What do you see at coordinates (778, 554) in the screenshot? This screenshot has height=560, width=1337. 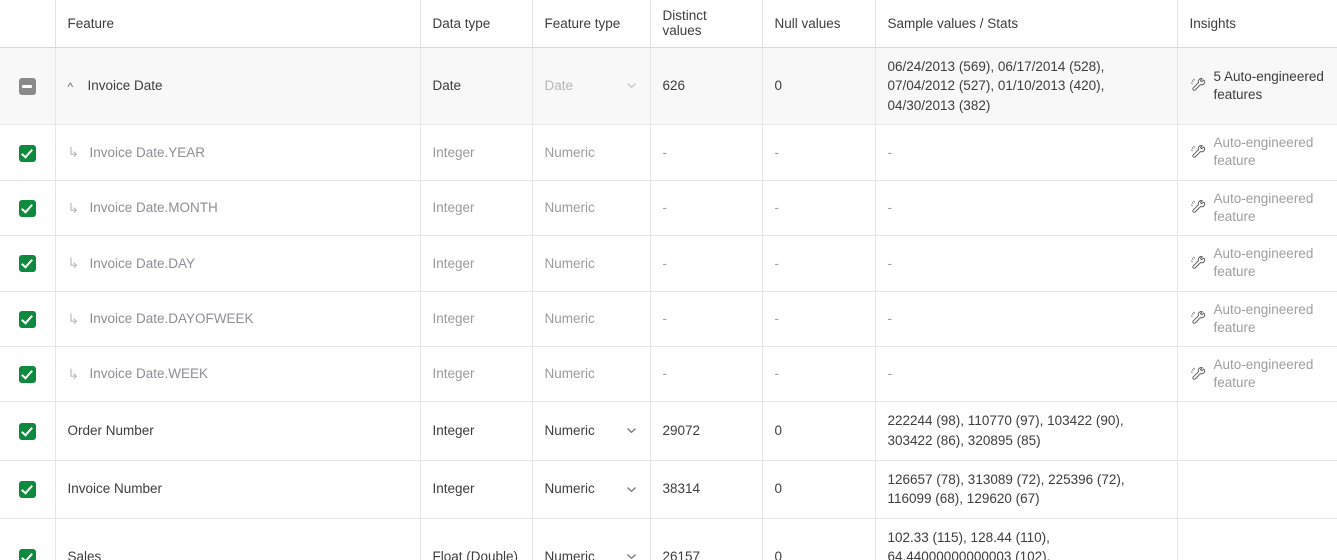 I see `null-values-label: 0` at bounding box center [778, 554].